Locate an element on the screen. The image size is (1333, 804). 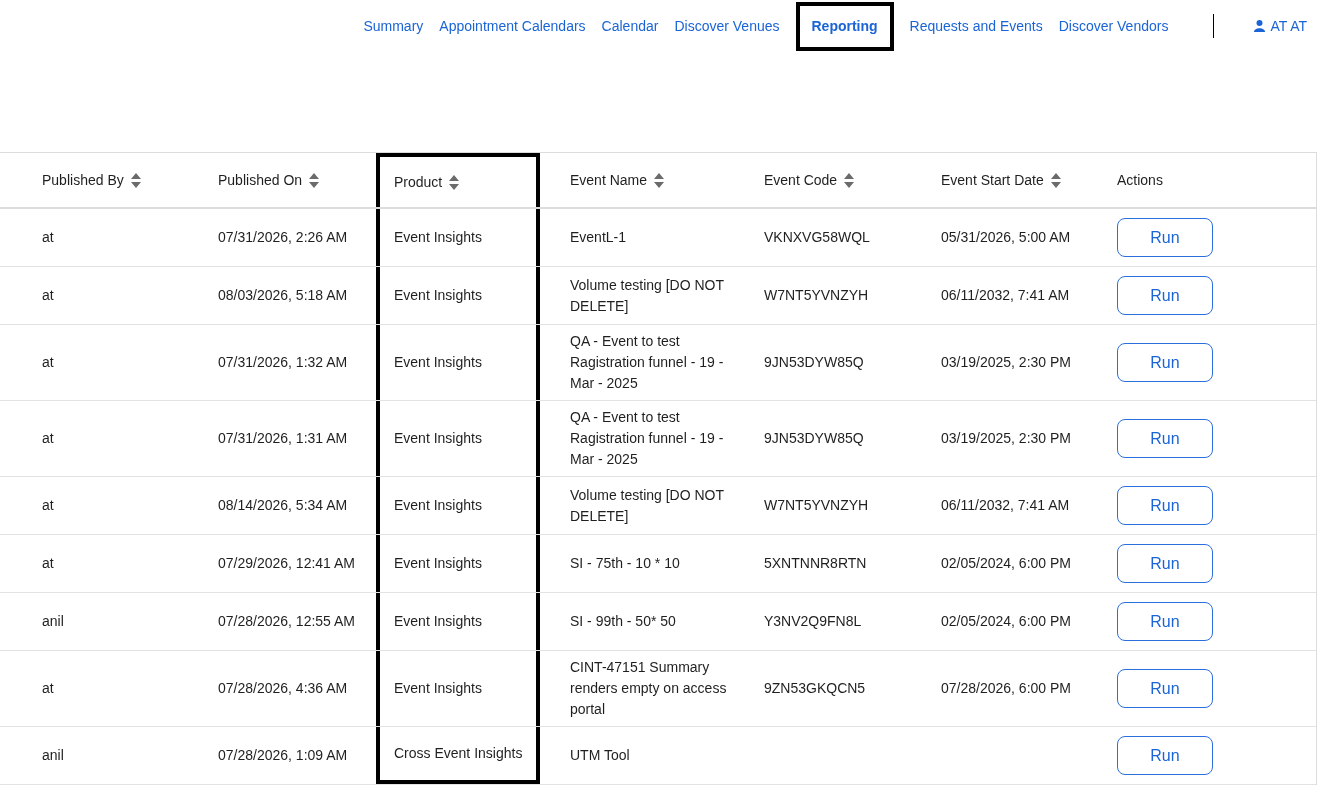
sort-header-button: Product is located at coordinates (427, 182).